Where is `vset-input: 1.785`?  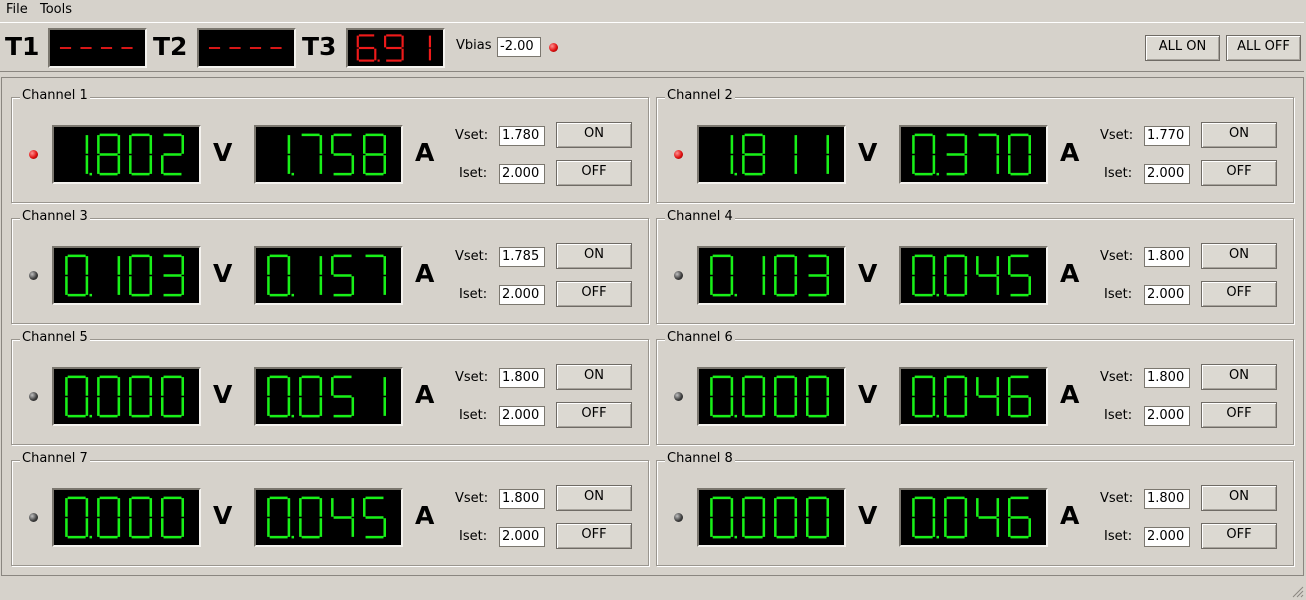 vset-input: 1.785 is located at coordinates (522, 257).